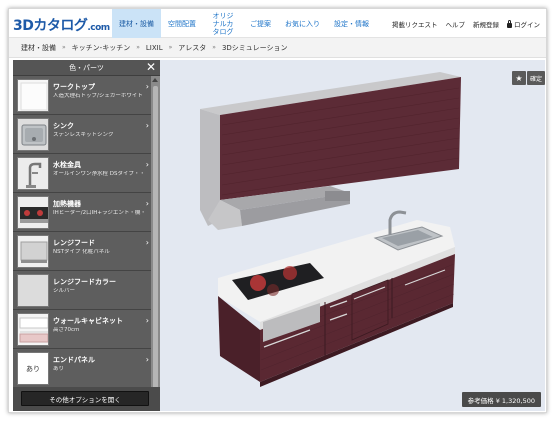 This screenshot has height=421, width=555. What do you see at coordinates (66, 330) in the screenshot?
I see `part-item-subtitle: 高さ70cm` at bounding box center [66, 330].